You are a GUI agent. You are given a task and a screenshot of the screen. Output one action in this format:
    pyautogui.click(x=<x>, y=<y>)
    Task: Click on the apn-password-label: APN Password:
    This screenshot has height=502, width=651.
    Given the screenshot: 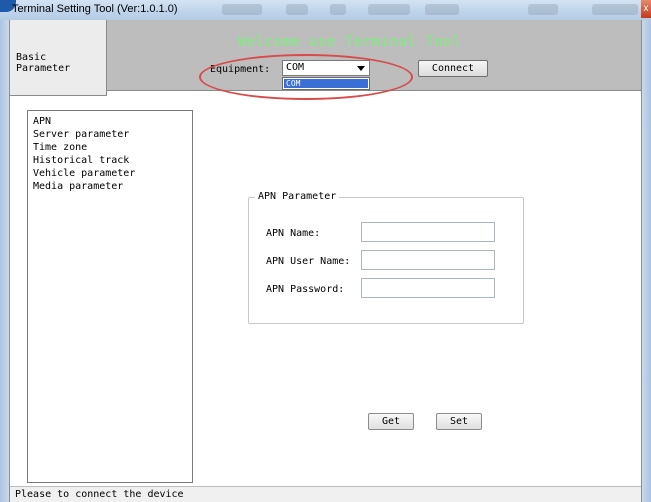 What is the action you would take?
    pyautogui.click(x=305, y=289)
    